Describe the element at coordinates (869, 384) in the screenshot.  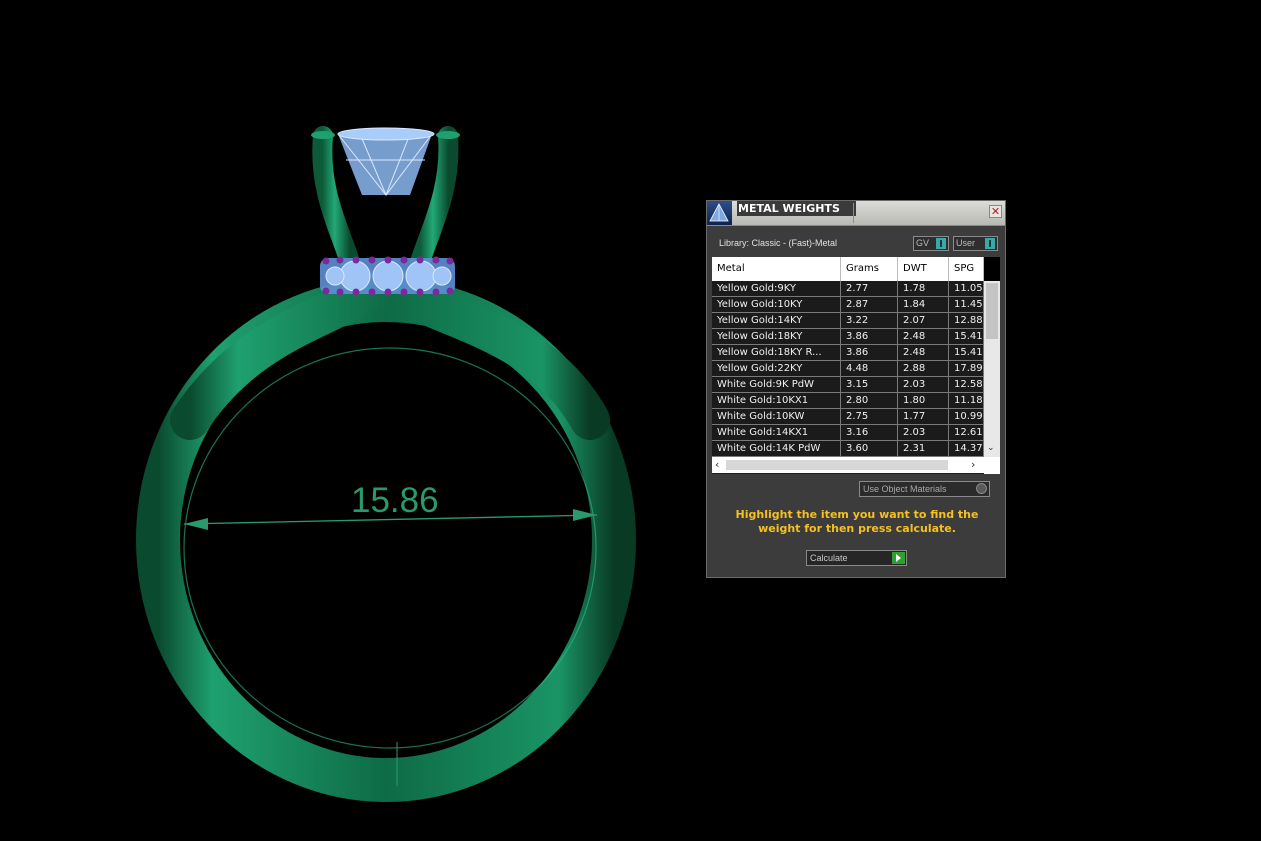
I see `table-cell: 3.15` at that location.